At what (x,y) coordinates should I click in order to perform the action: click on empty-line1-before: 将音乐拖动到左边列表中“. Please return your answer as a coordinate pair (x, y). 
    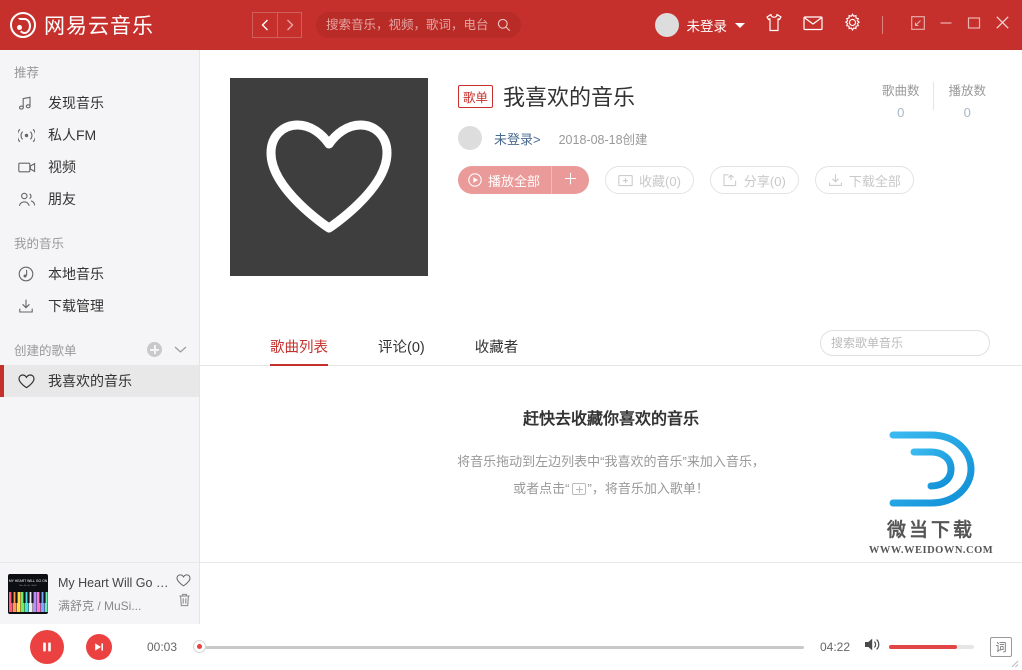
    Looking at the image, I should click on (531, 461).